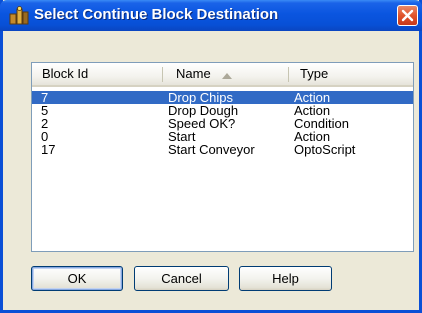 This screenshot has width=422, height=313. What do you see at coordinates (285, 278) in the screenshot?
I see `help-button: Help` at bounding box center [285, 278].